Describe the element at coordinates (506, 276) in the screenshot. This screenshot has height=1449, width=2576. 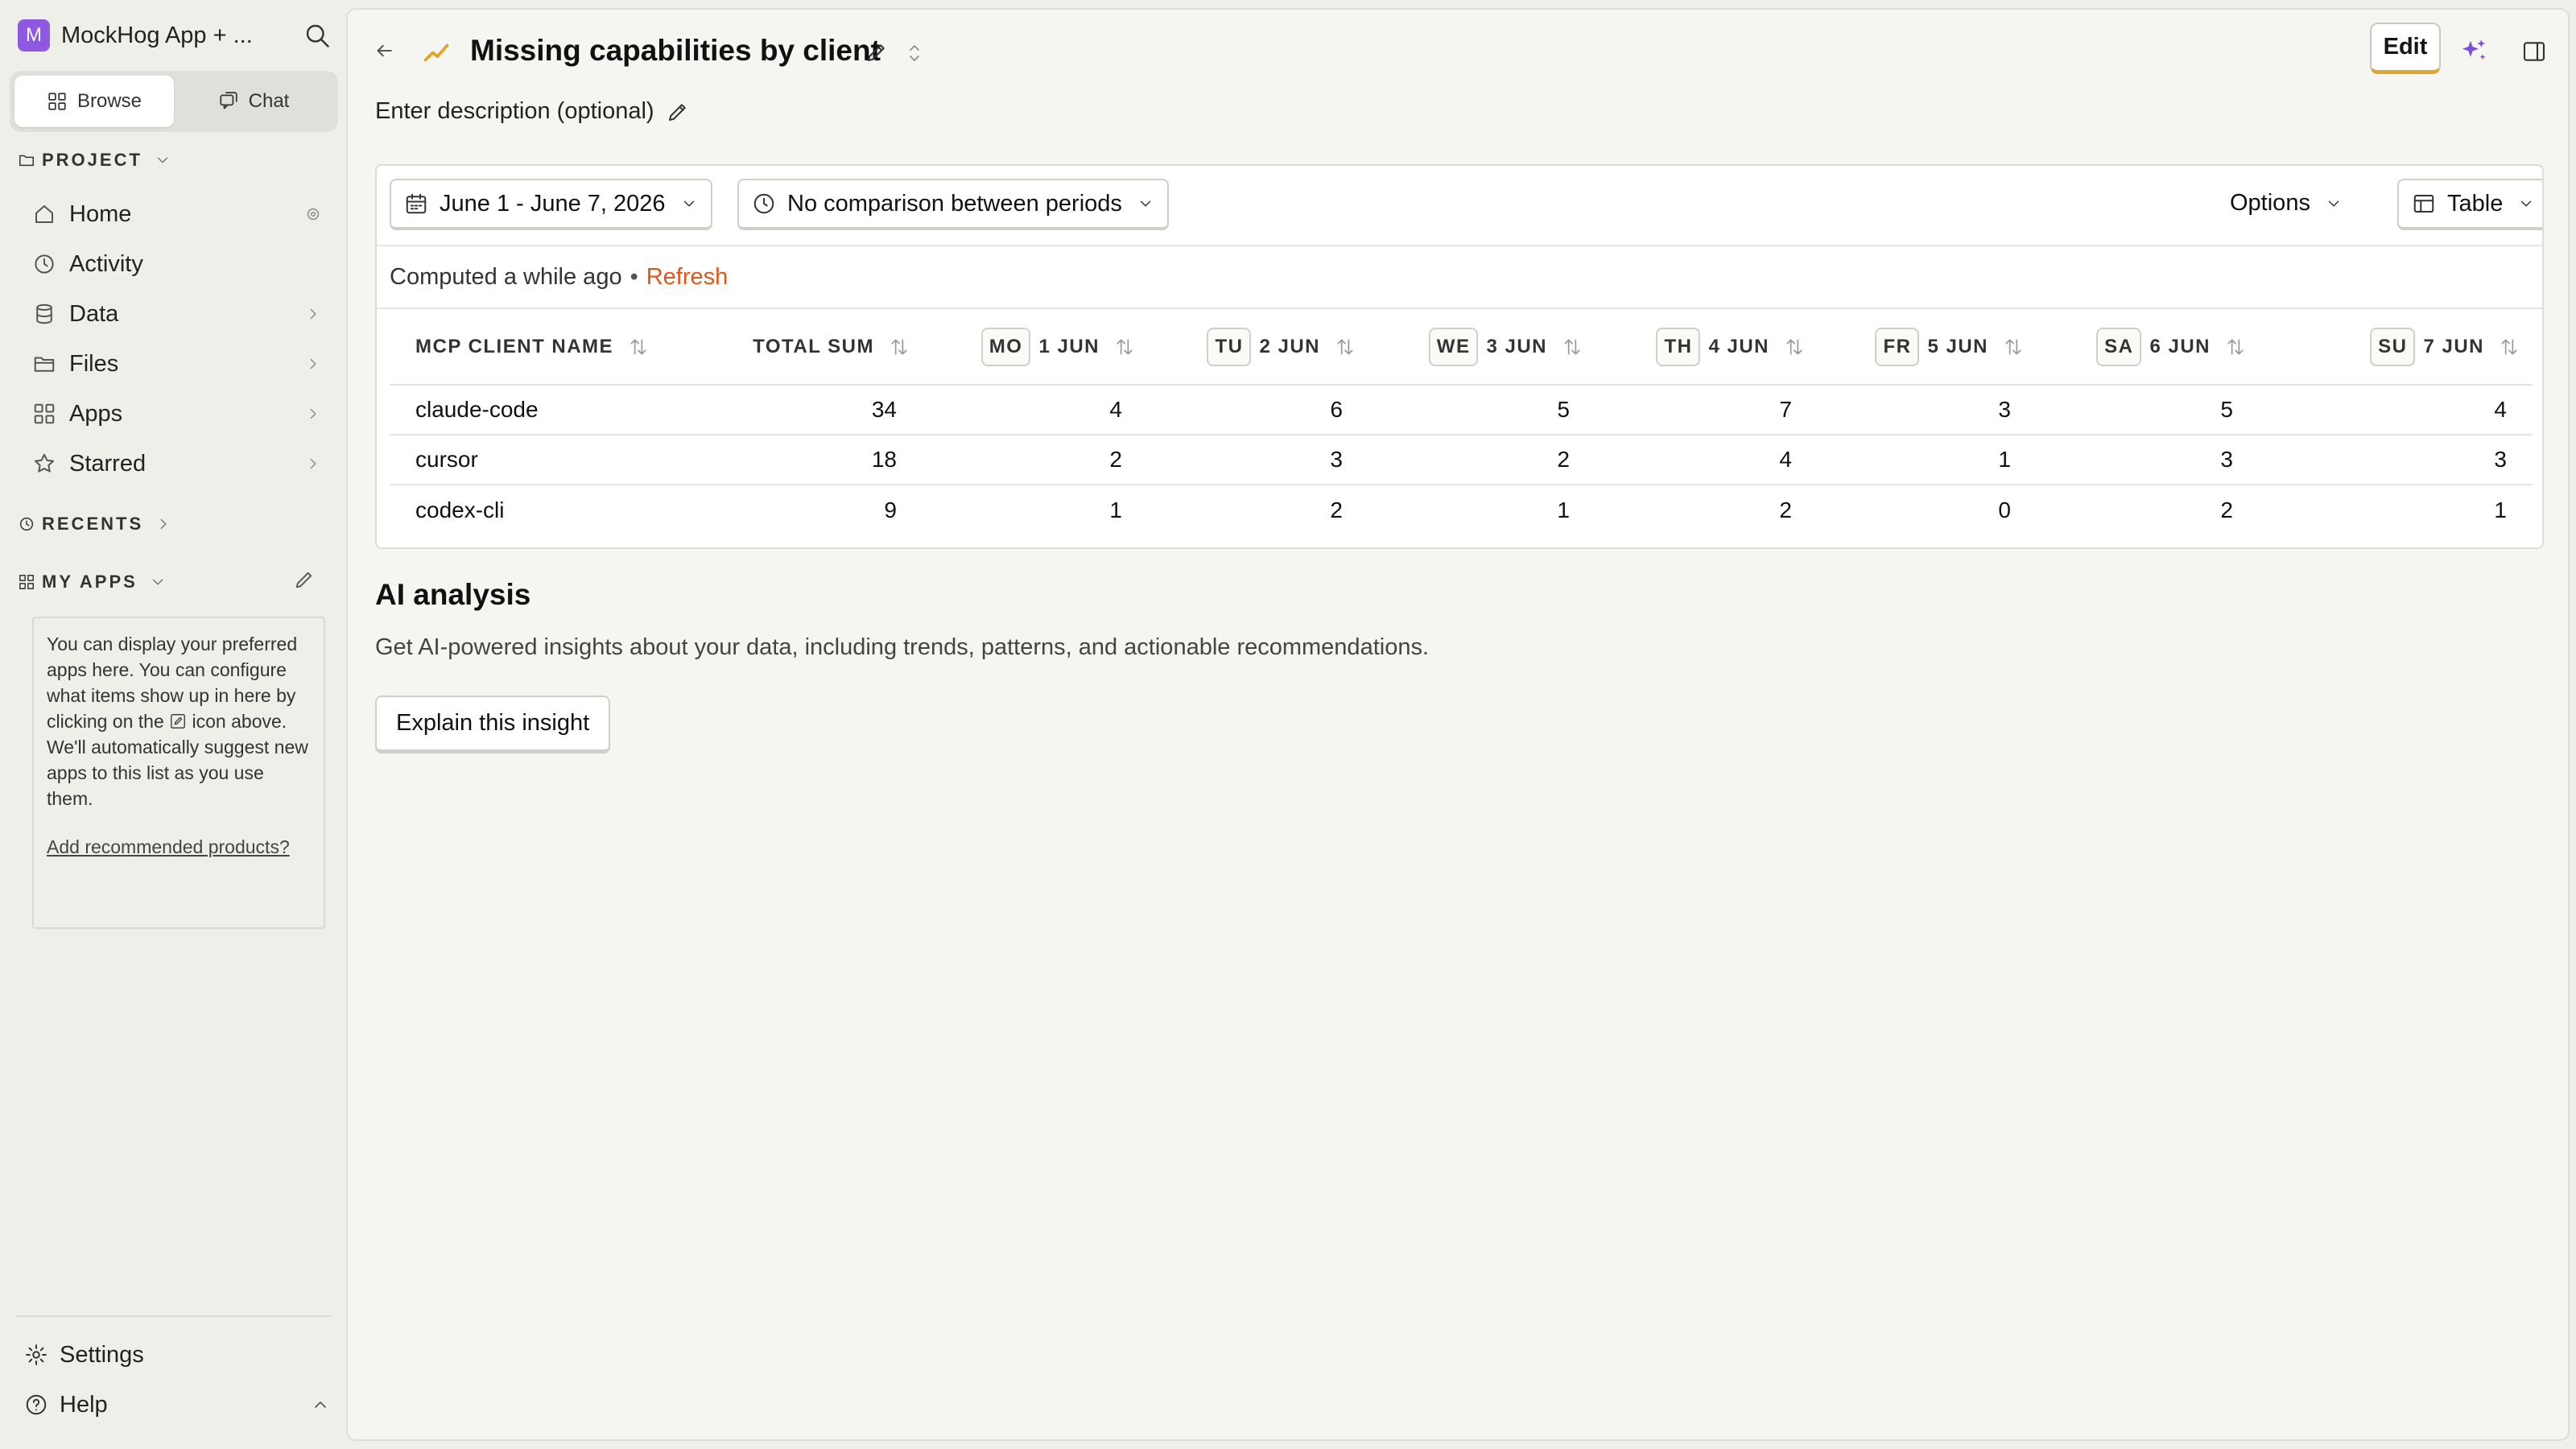
I see `computed-text: Computed a while ago` at that location.